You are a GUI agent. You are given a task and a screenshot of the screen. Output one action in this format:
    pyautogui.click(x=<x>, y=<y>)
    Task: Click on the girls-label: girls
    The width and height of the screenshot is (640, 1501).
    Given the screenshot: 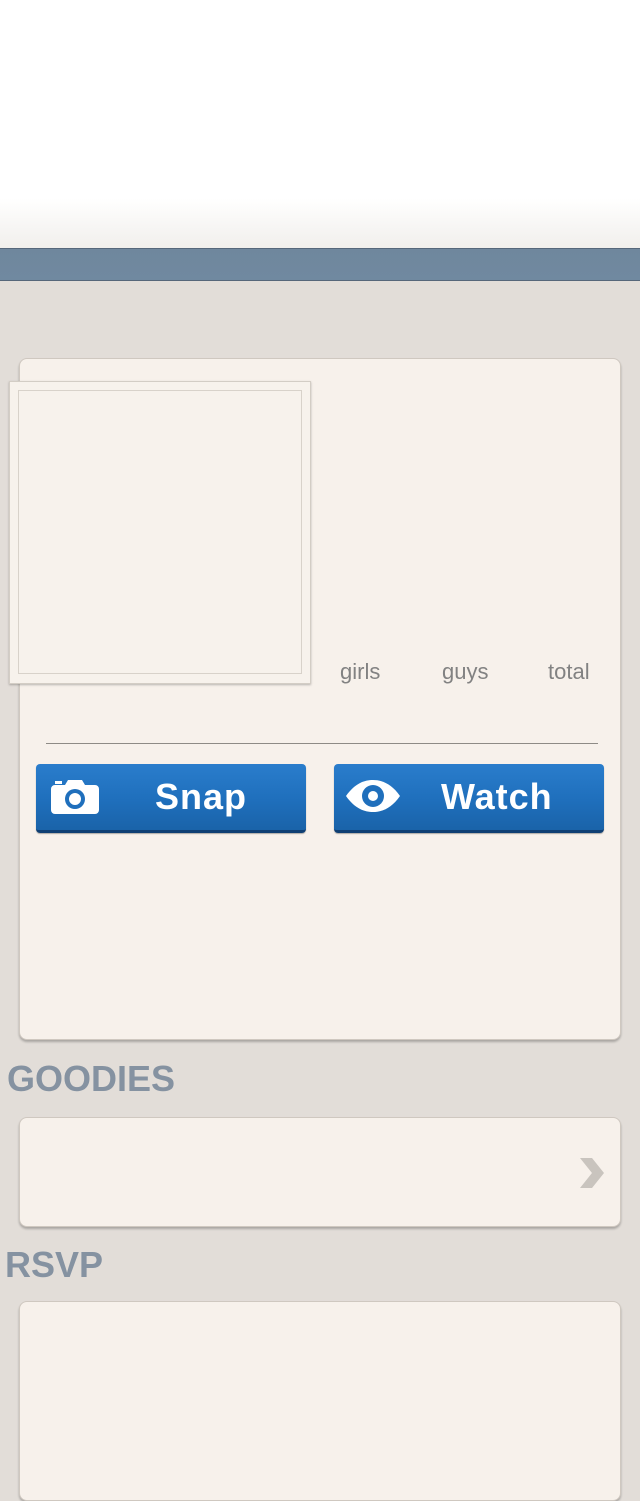 What is the action you would take?
    pyautogui.click(x=360, y=671)
    